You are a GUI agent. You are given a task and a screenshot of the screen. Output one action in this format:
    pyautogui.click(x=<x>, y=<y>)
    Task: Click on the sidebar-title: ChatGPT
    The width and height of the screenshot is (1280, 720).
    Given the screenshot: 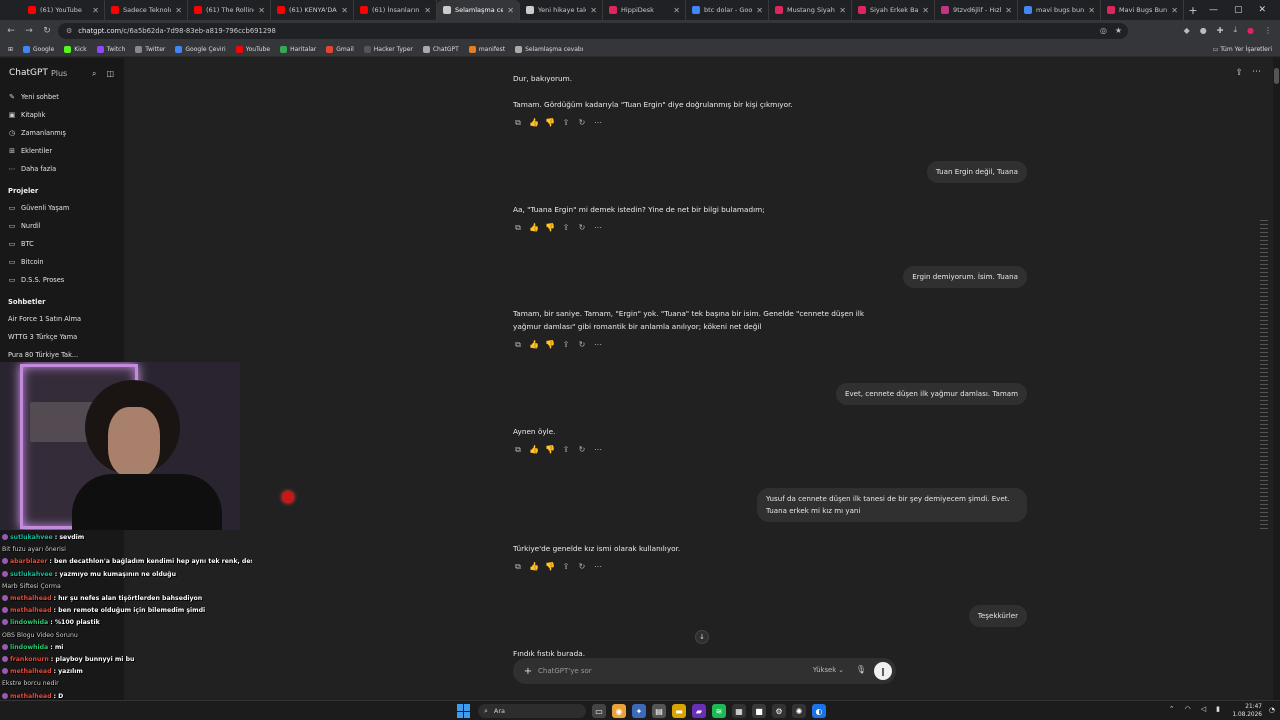 What is the action you would take?
    pyautogui.click(x=28, y=73)
    